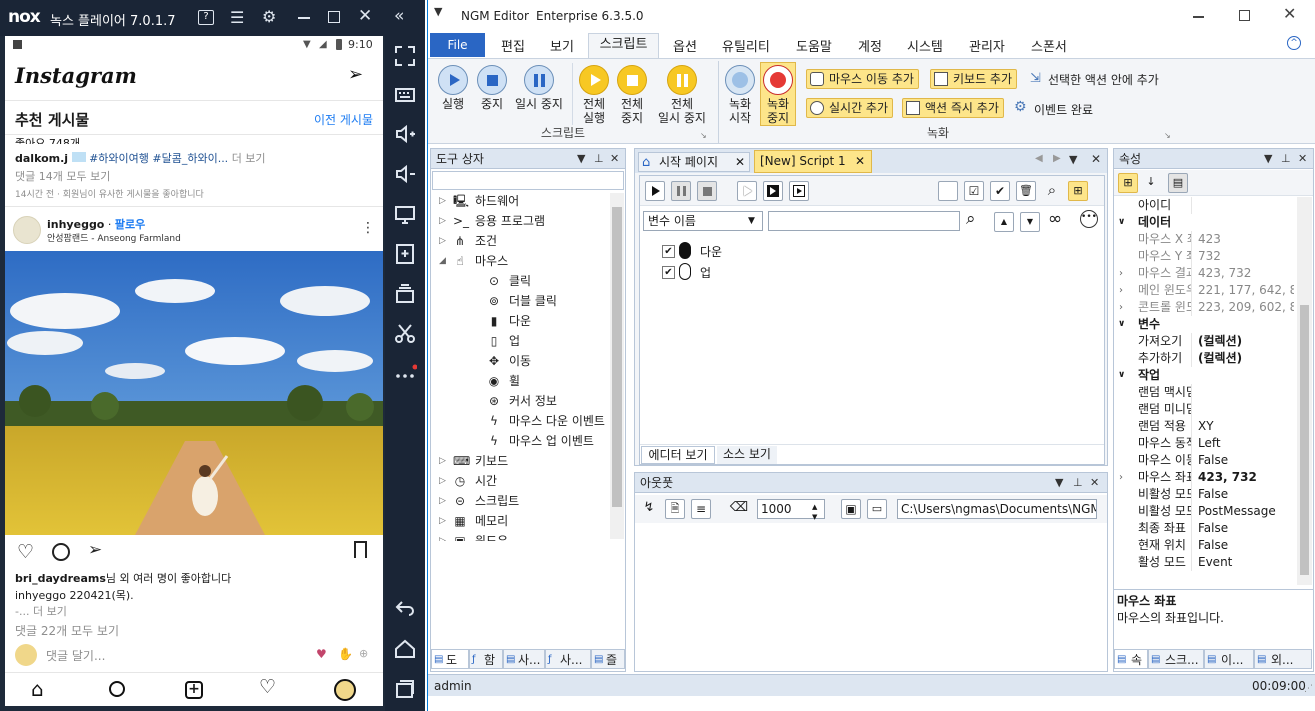  I want to click on dropdown-icon: ▼, so click(1268, 159).